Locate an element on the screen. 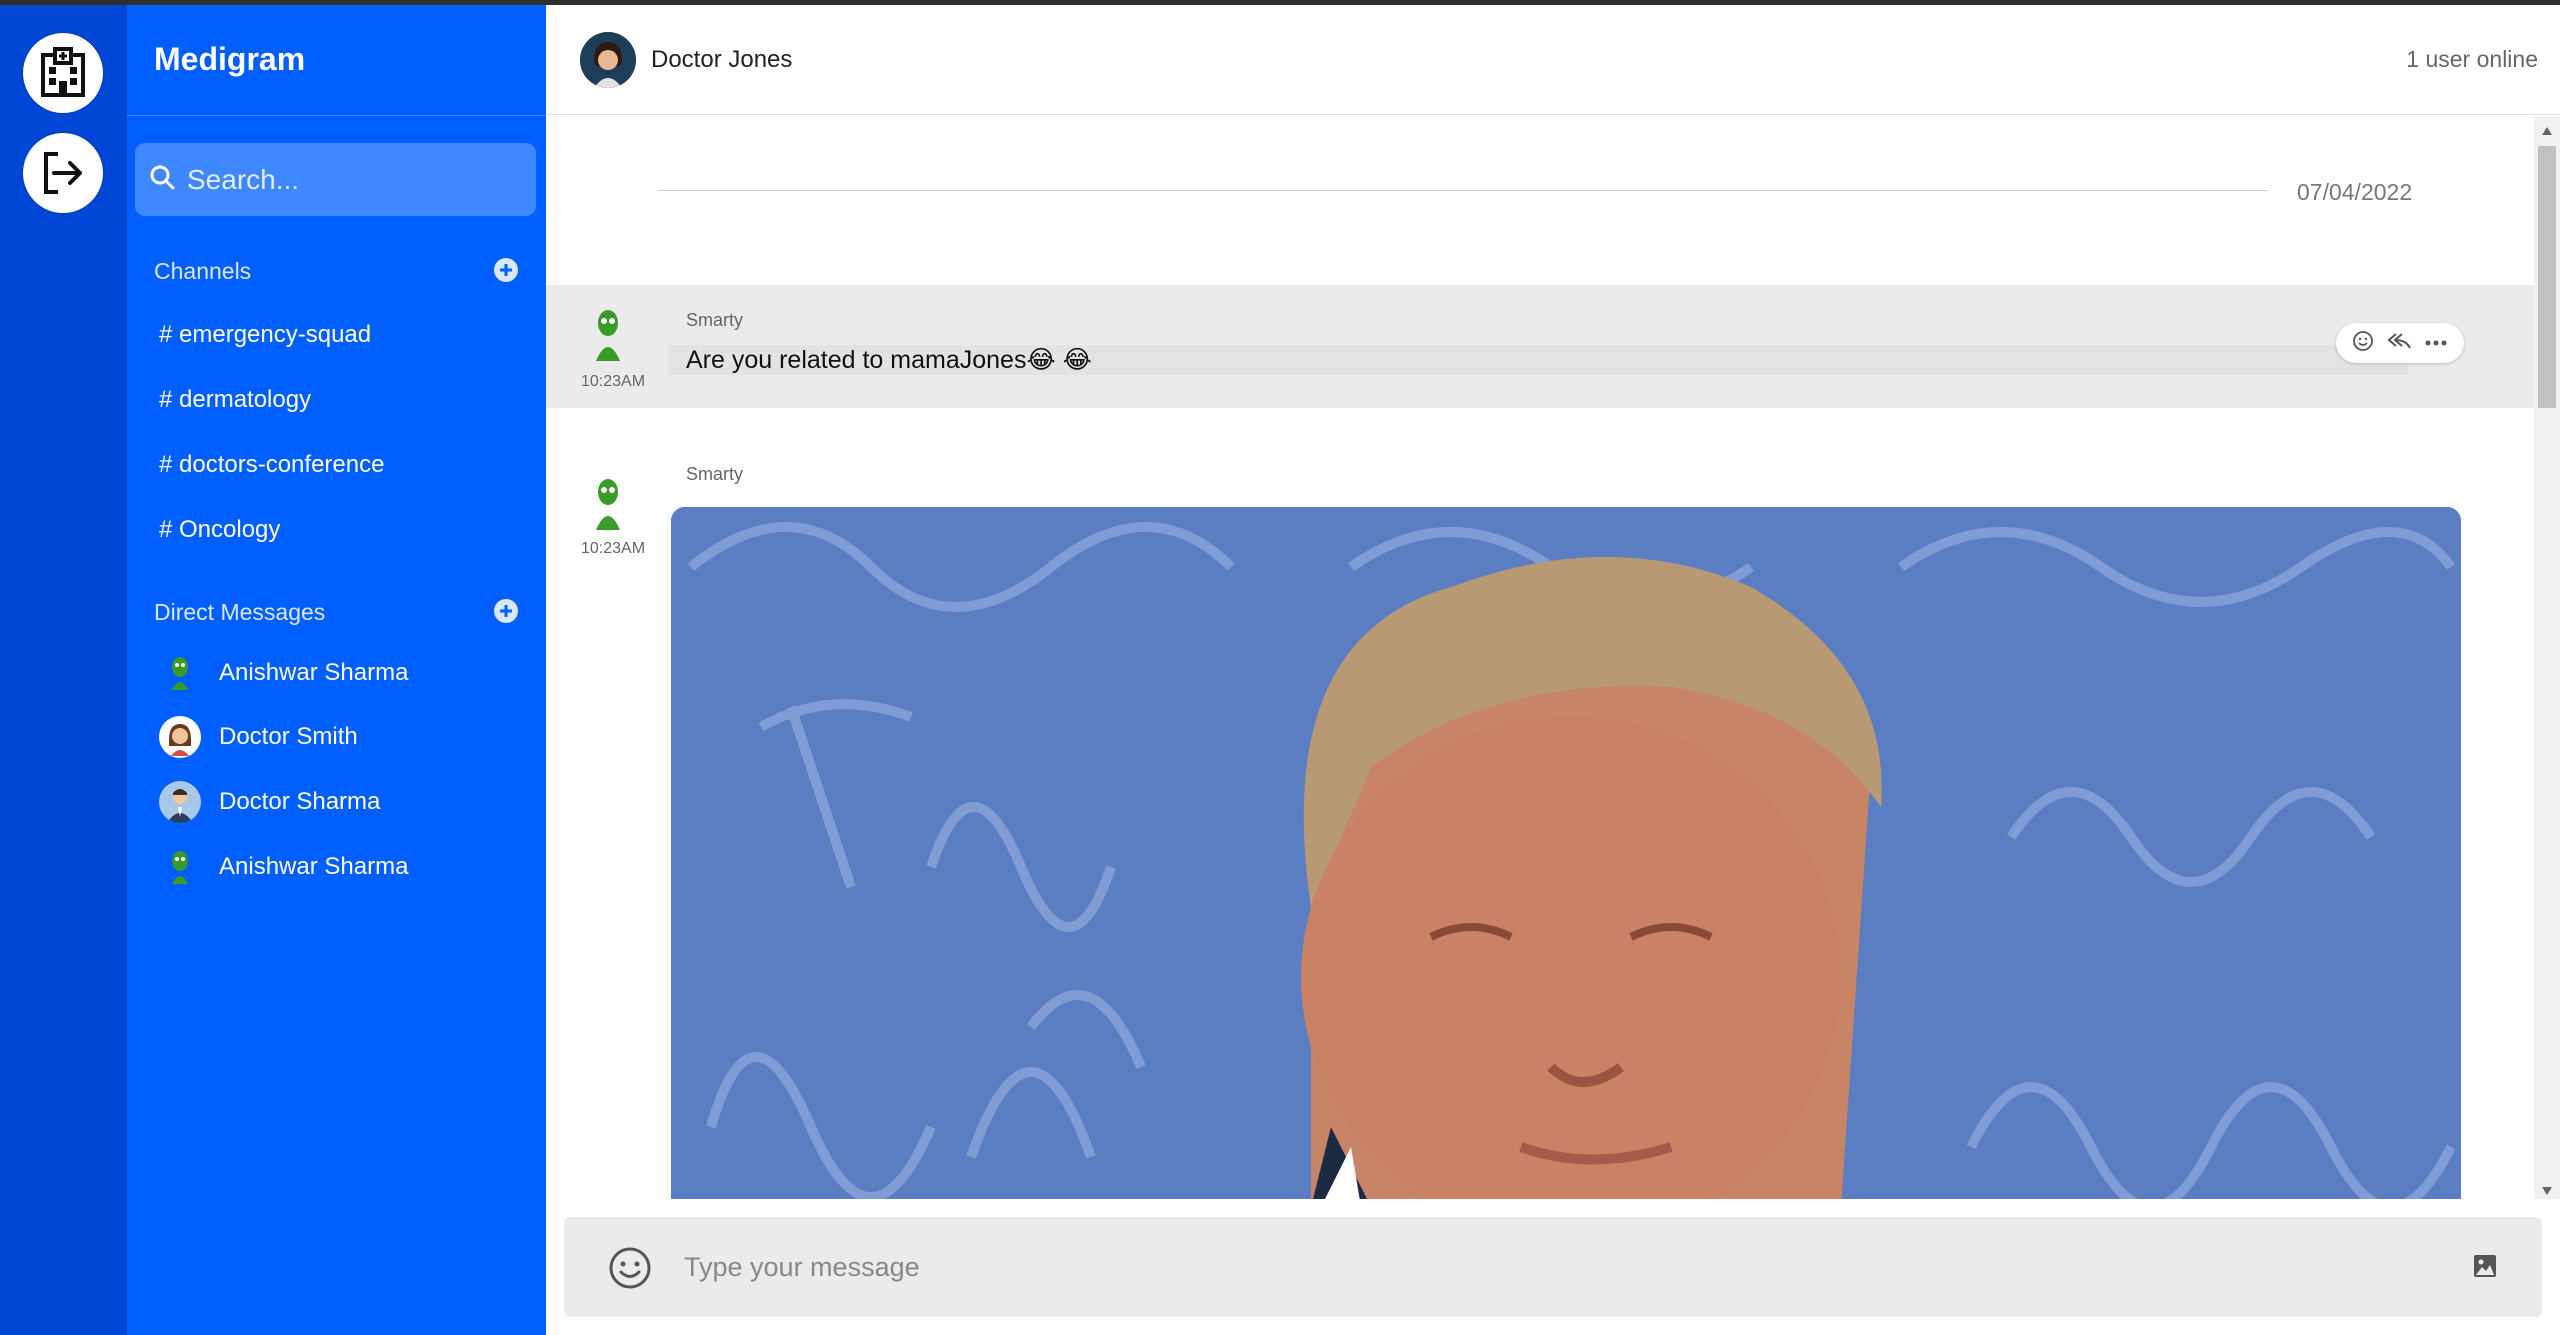 This screenshot has width=2560, height=1335. scrollbar-thumb is located at coordinates (2547, 277).